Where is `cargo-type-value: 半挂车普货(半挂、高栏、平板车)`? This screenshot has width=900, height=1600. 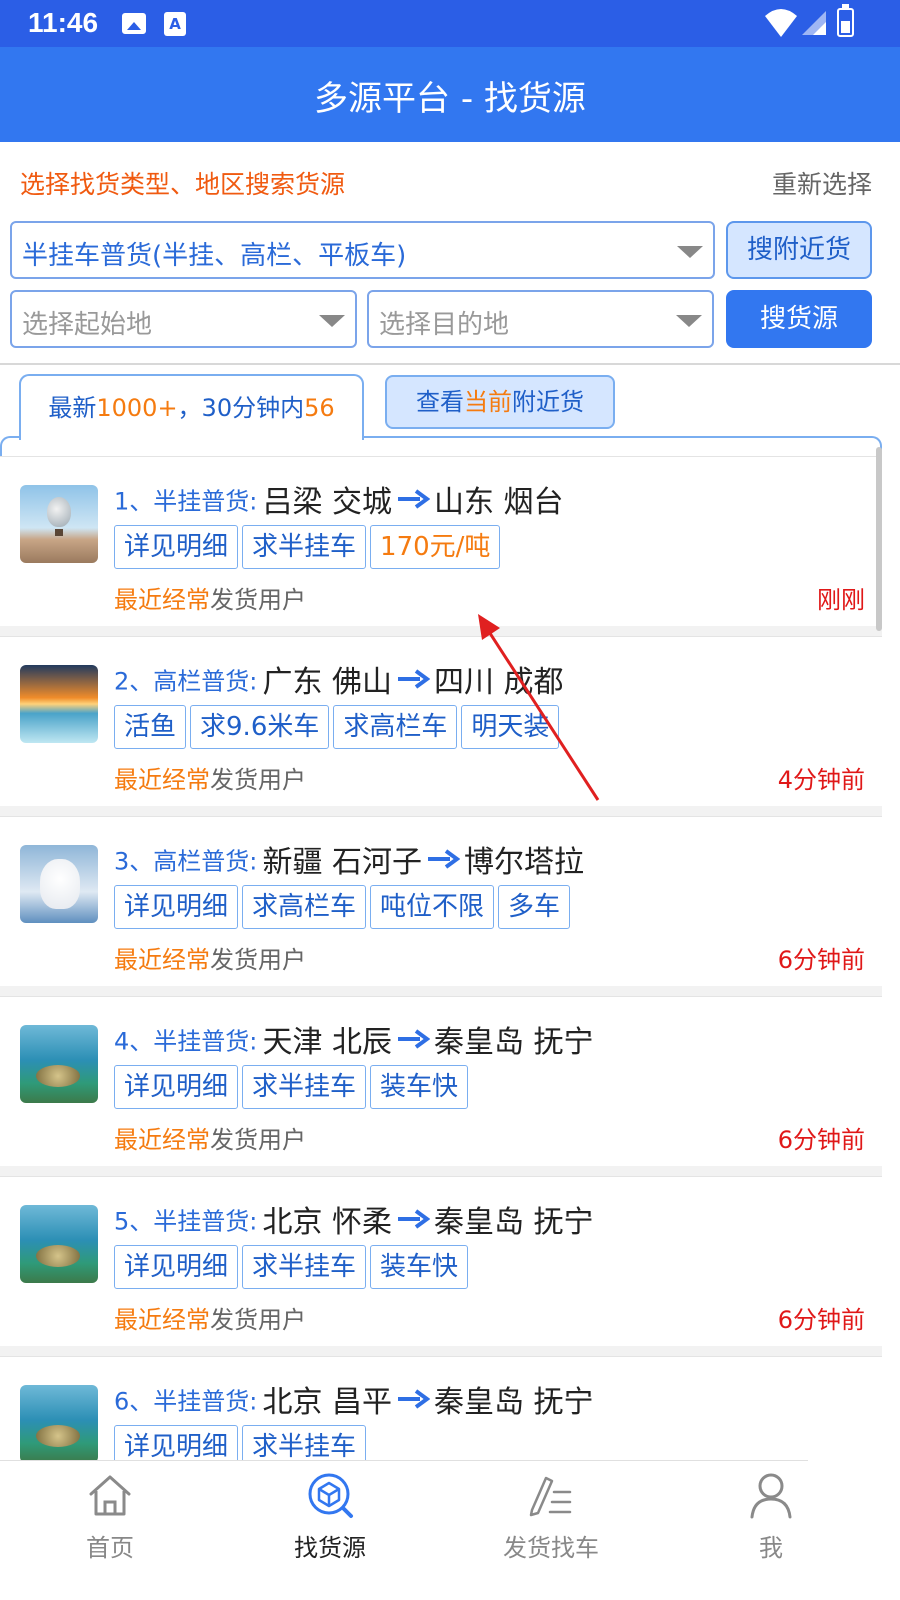
cargo-type-value: 半挂车普货(半挂、高栏、平板车) is located at coordinates (214, 256).